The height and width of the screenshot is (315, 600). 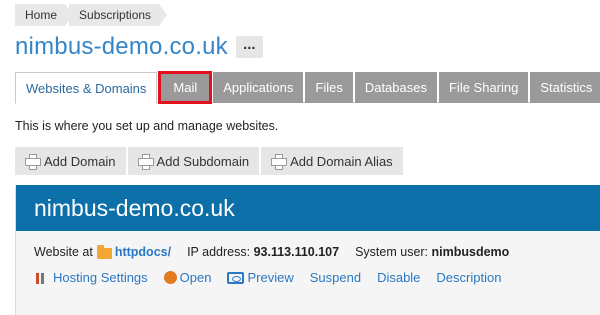 I want to click on tab-file-sharing: File Sharing, so click(x=483, y=87).